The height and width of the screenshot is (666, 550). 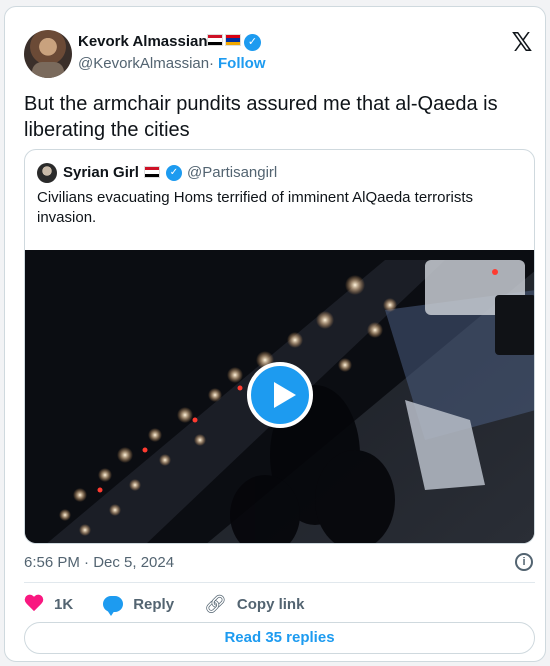 What do you see at coordinates (101, 172) in the screenshot?
I see `quoted-author-name: Syrian Girl` at bounding box center [101, 172].